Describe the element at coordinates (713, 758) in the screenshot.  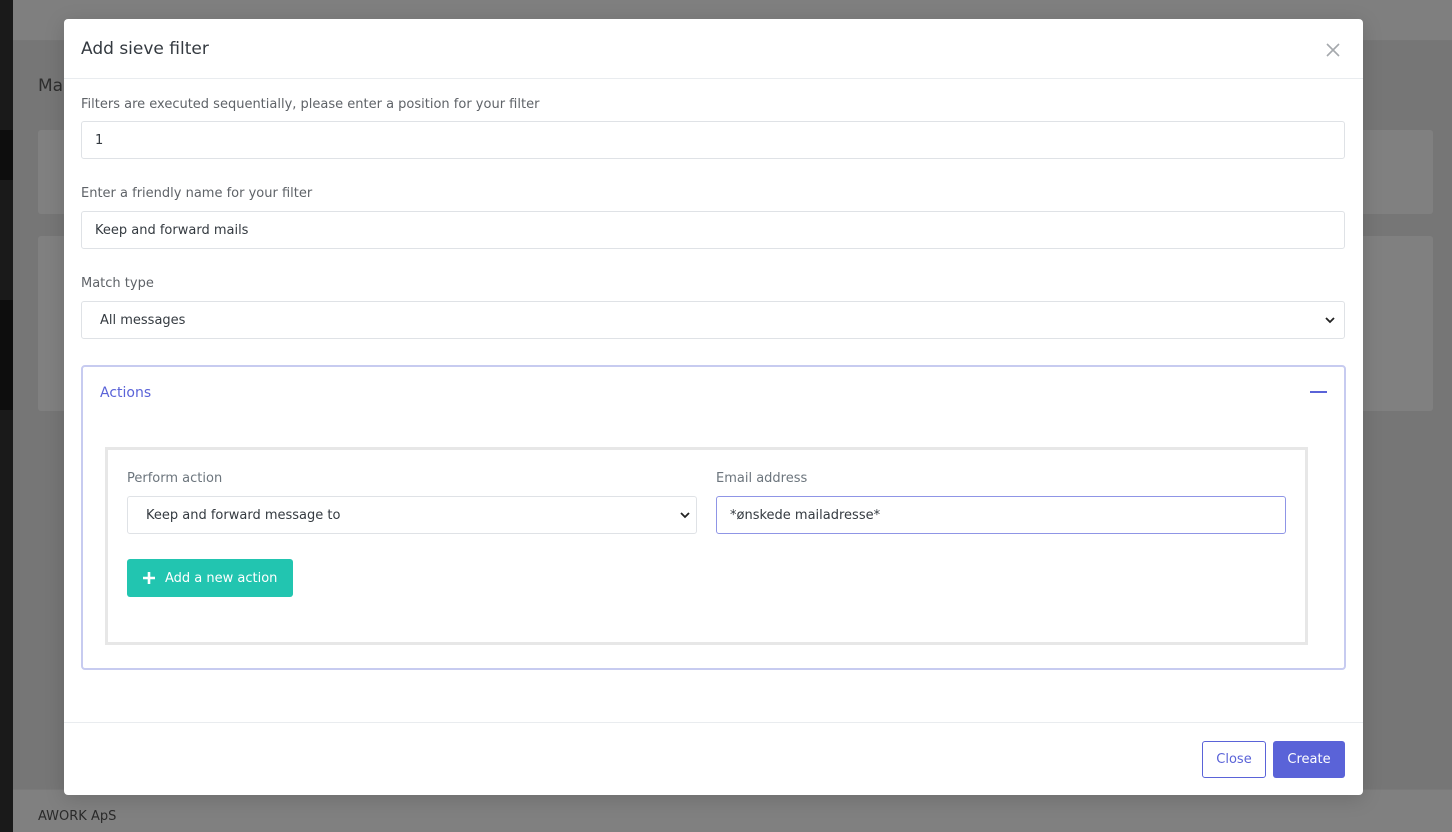
I see `modal-footer: Close Create` at that location.